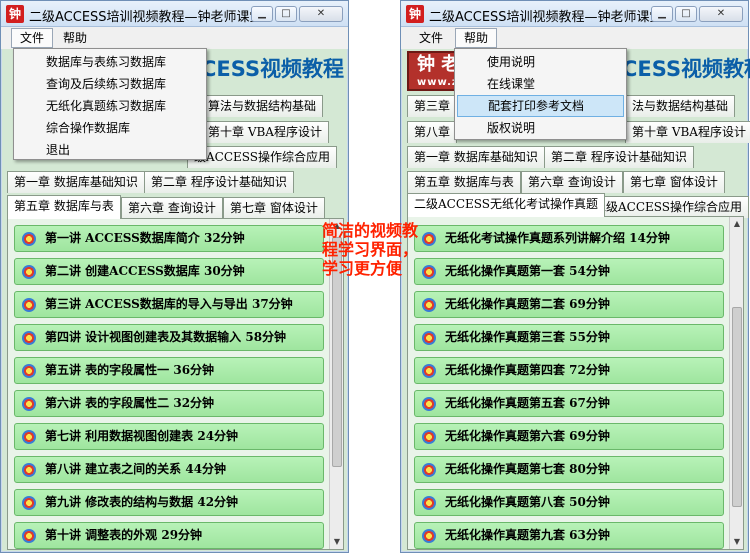 Image resolution: width=750 pixels, height=560 pixels. Describe the element at coordinates (569, 271) in the screenshot. I see `lesson-item: 无纸化操作真题第一套 54分钟` at that location.